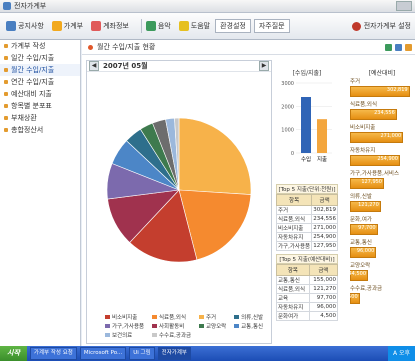  I want to click on sidebar-item-budget: 예산대비 지출, so click(40, 94).